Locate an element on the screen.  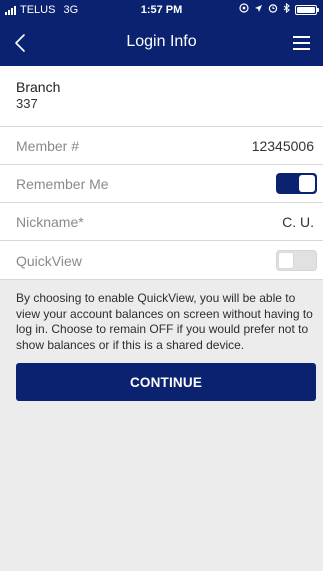
branch-label: Branch is located at coordinates (38, 87).